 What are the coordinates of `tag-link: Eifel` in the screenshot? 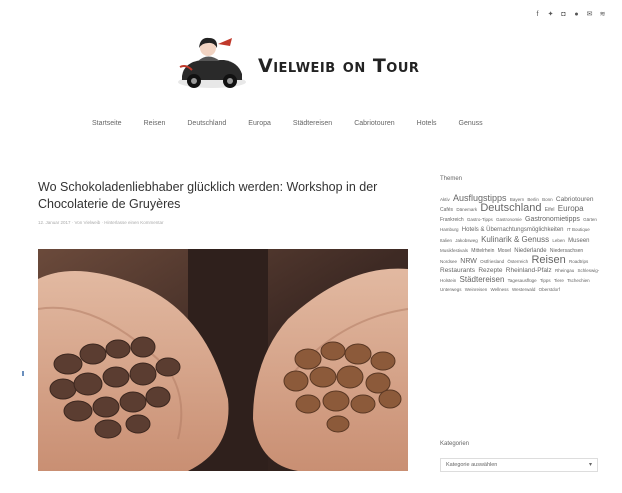 It's located at (550, 210).